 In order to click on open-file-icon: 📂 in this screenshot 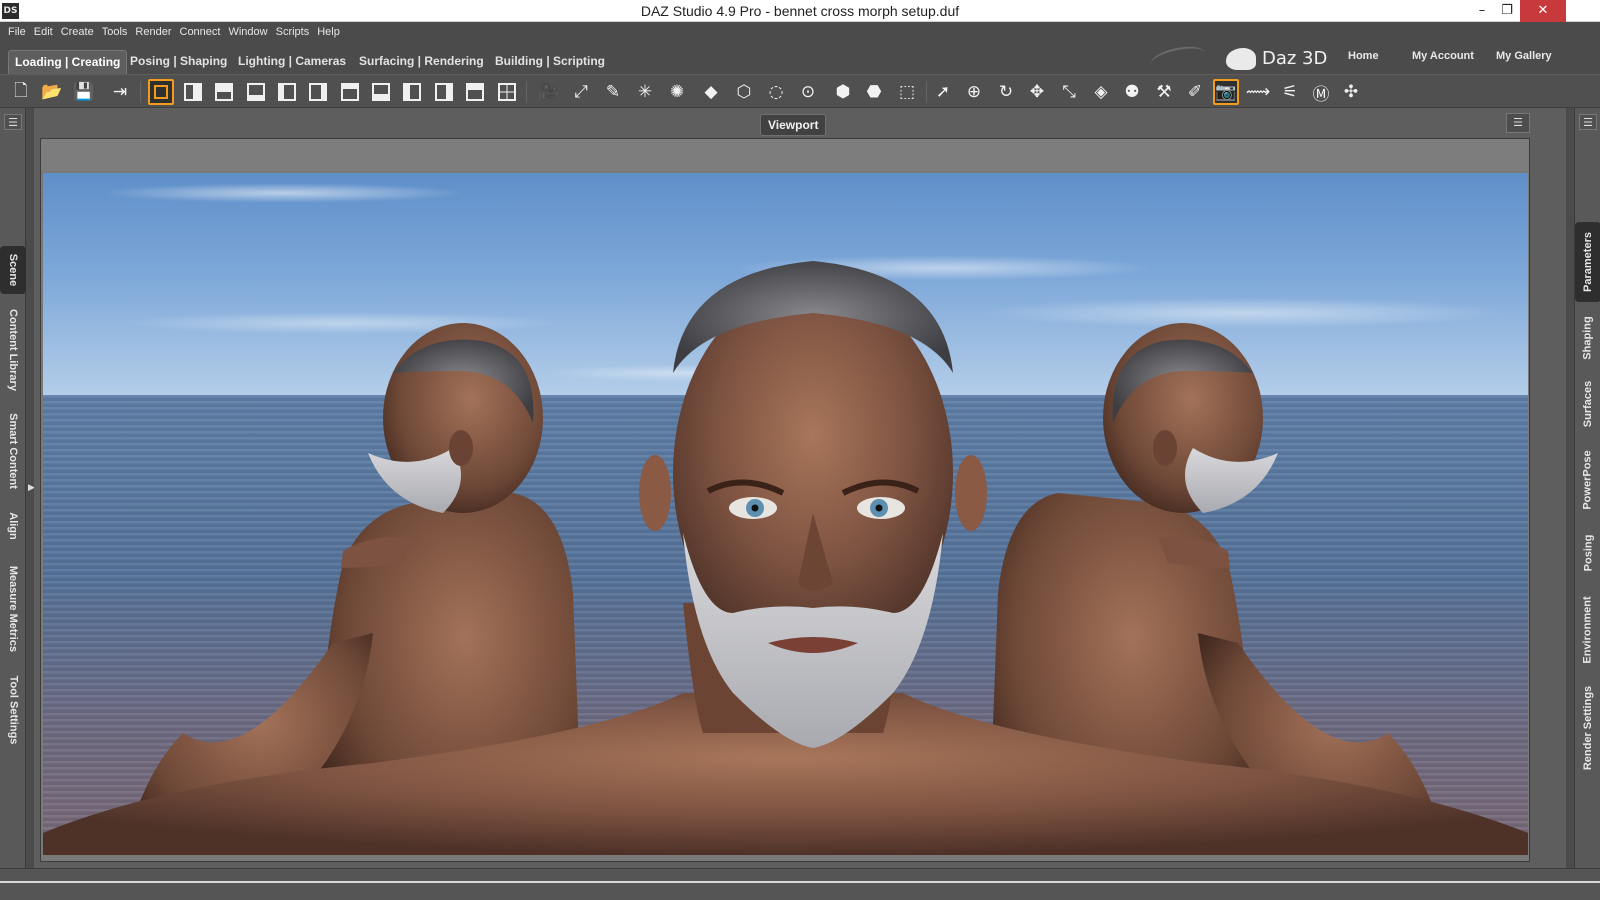, I will do `click(52, 92)`.